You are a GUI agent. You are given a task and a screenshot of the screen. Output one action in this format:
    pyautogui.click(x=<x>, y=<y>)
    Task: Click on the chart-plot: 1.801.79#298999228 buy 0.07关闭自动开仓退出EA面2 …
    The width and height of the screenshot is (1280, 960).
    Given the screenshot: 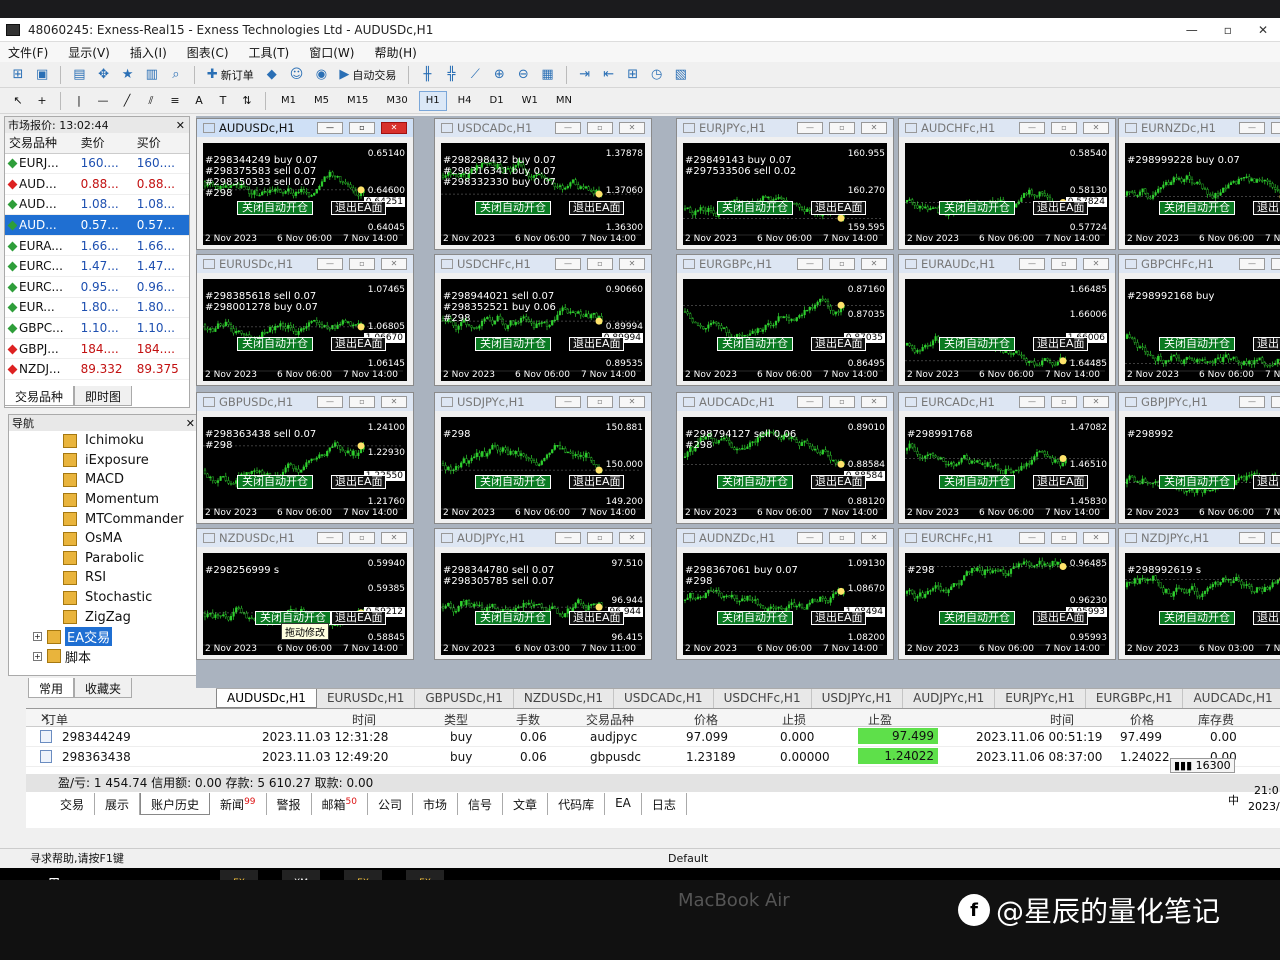 What is the action you would take?
    pyautogui.click(x=1202, y=194)
    